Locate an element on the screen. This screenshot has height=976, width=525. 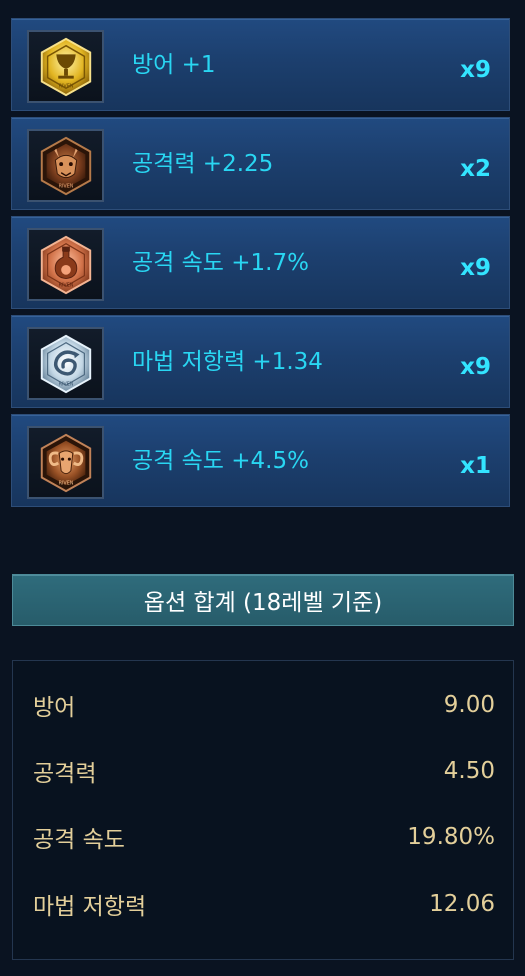
rune-name: 마법 저항력 +1.34 is located at coordinates (227, 362).